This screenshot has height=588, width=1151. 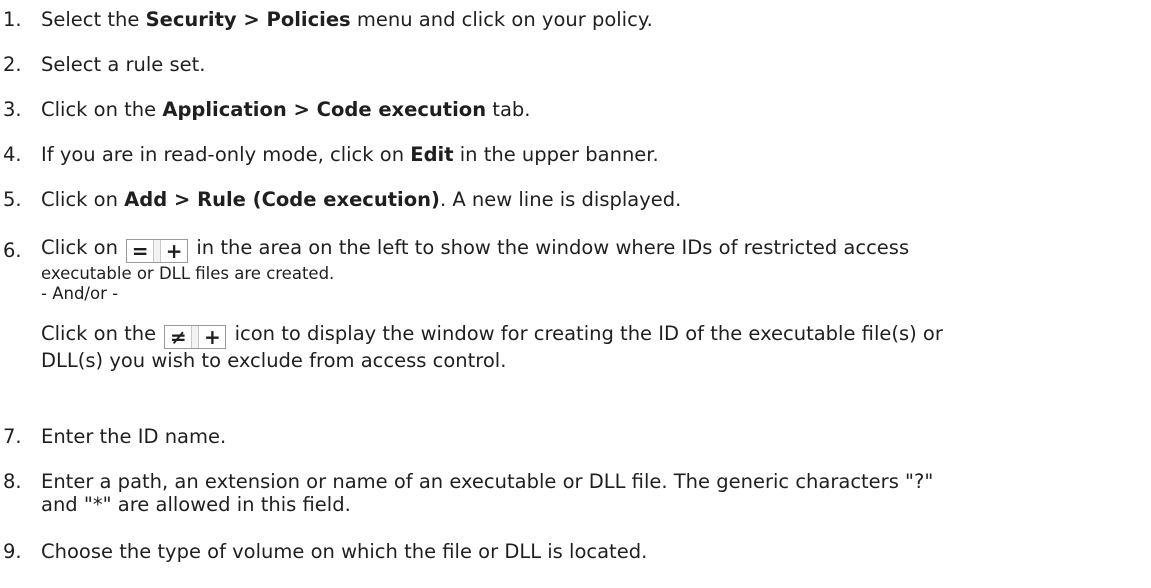 I want to click on not-equals-icon: ≠, so click(x=178, y=337).